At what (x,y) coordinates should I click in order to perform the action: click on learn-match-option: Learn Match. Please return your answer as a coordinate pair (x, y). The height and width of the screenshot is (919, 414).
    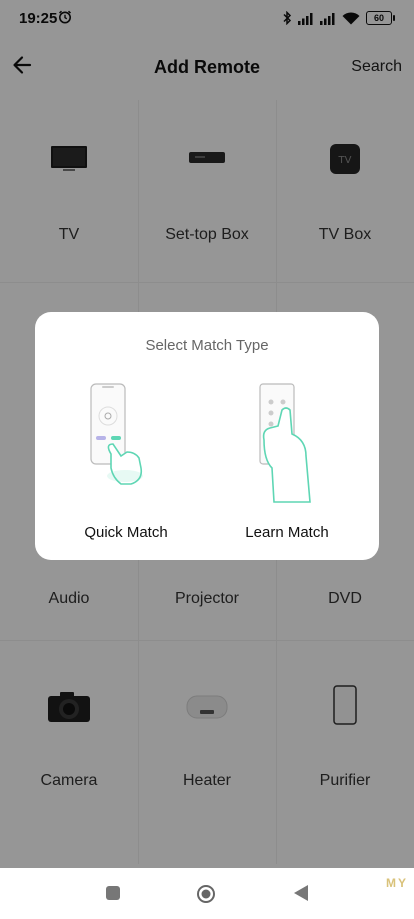
    Looking at the image, I should click on (287, 461).